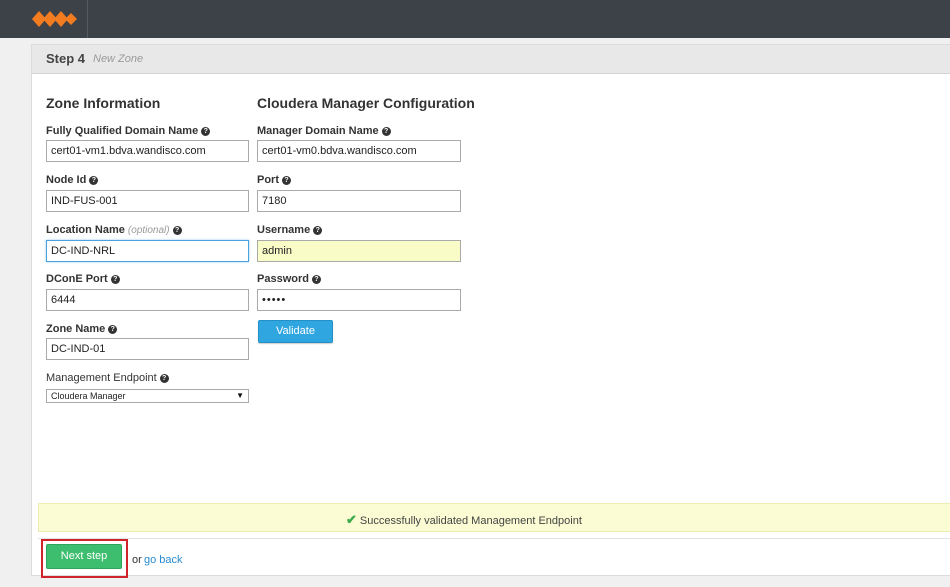 The width and height of the screenshot is (950, 587). Describe the element at coordinates (359, 201) in the screenshot. I see `port-input` at that location.